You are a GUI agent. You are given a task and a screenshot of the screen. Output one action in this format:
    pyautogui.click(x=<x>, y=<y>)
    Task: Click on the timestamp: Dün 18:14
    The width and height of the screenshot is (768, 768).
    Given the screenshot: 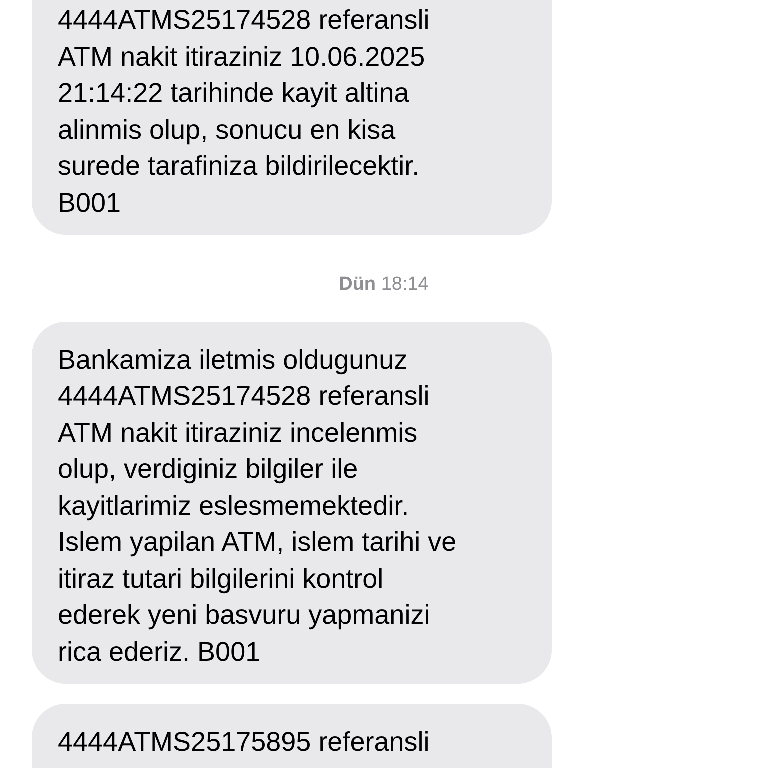 What is the action you would take?
    pyautogui.click(x=384, y=285)
    